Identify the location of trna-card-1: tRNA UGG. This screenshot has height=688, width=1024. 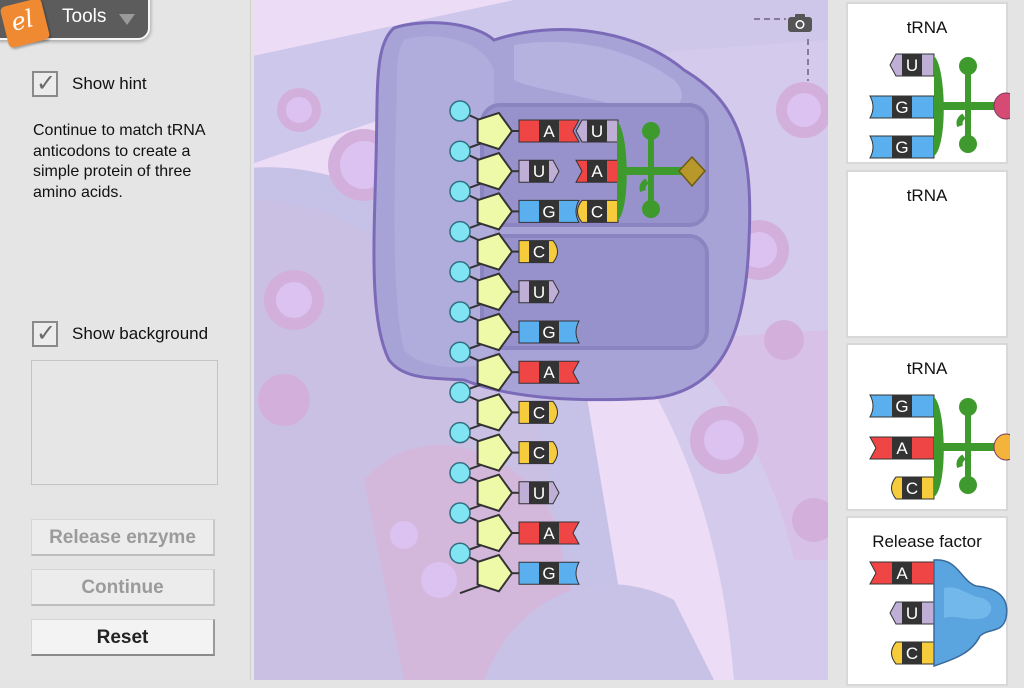
(928, 84).